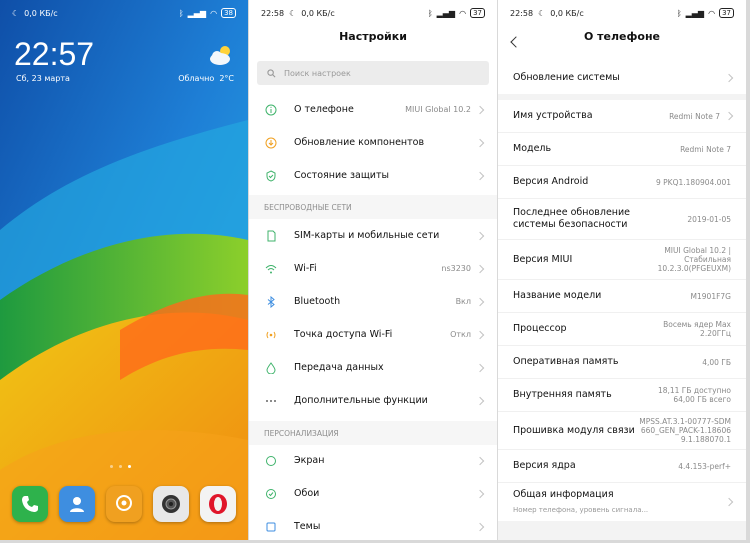 The width and height of the screenshot is (750, 543). Describe the element at coordinates (367, 235) in the screenshot. I see `settings-item-label: SIM-карты и мобильные сети` at that location.